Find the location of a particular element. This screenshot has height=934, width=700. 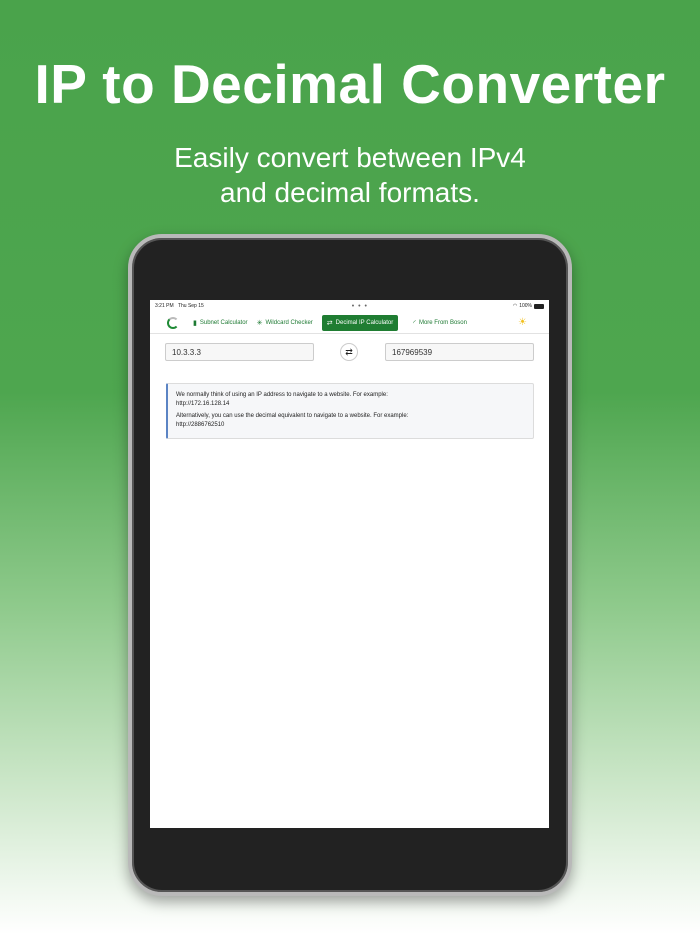

tab-more-from-boson: ◜ More From Boson is located at coordinates (440, 323).